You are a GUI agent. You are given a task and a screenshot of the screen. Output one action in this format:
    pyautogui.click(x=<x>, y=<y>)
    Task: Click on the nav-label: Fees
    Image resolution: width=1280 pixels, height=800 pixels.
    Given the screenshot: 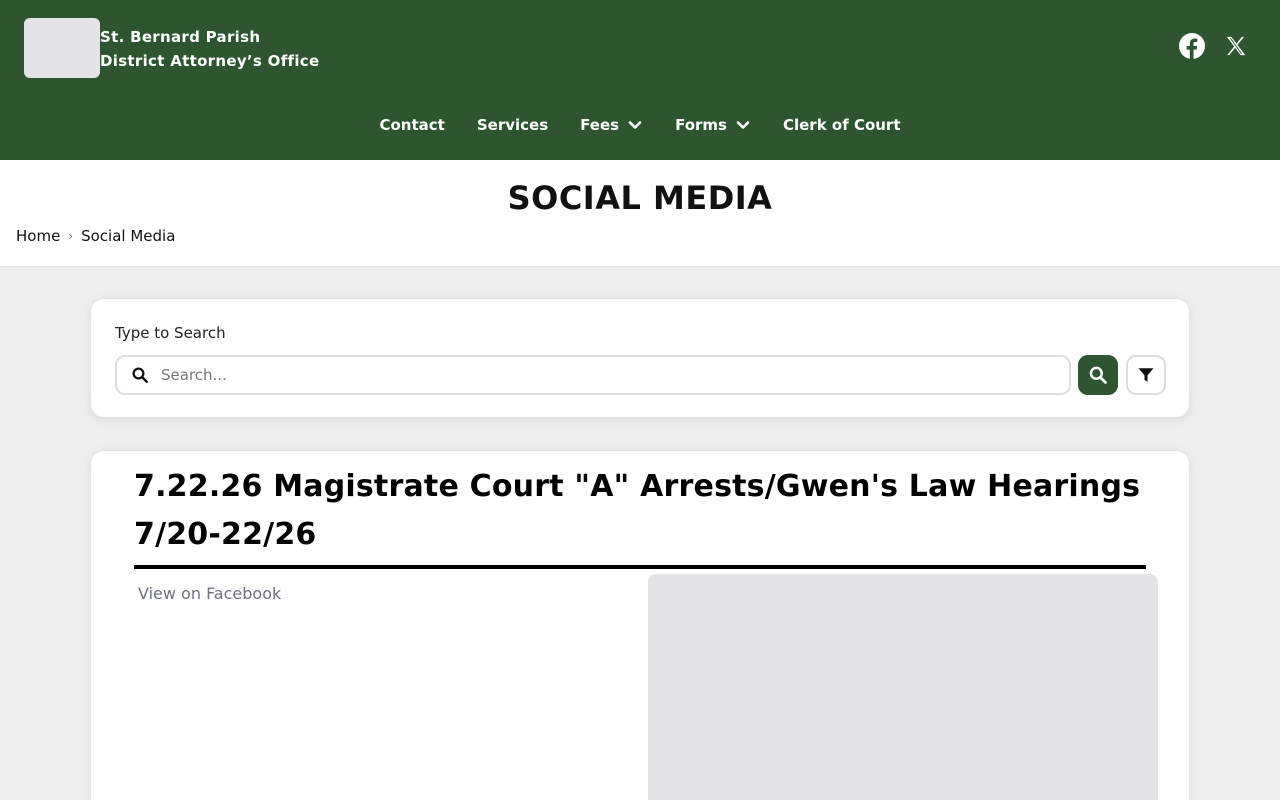 What is the action you would take?
    pyautogui.click(x=600, y=125)
    